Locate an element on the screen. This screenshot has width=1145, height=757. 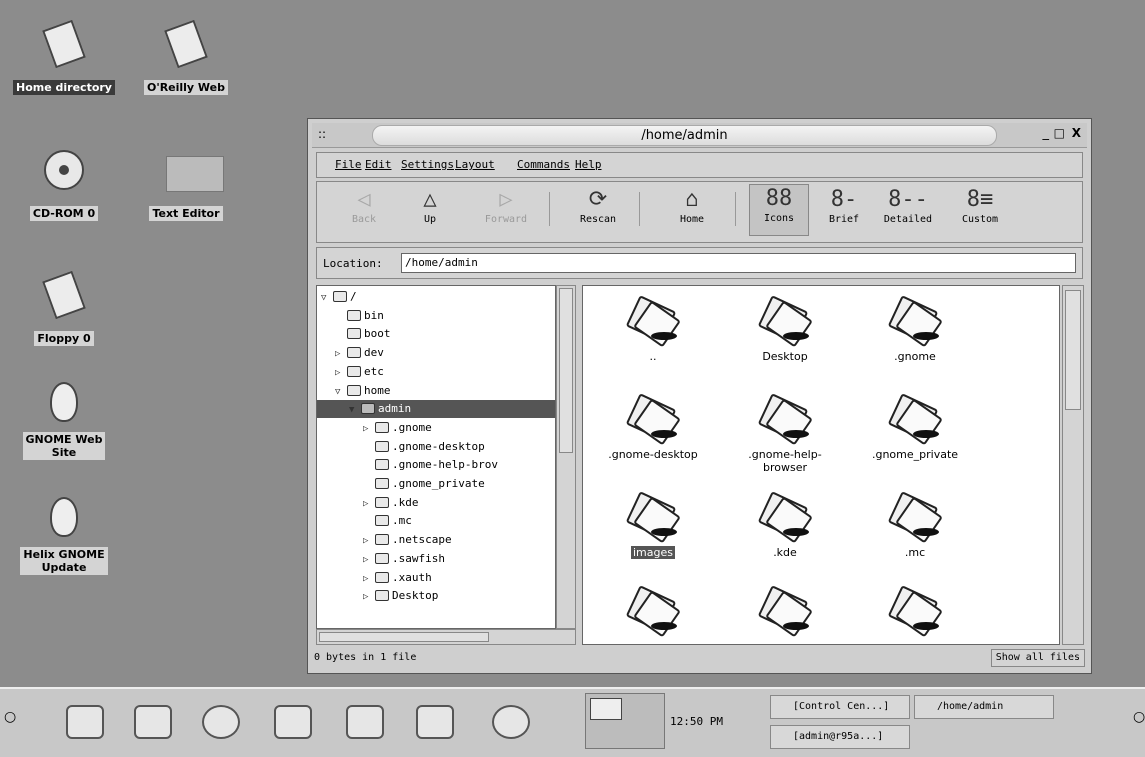
oreilly-web-desktop-icon: O'Reilly Web is located at coordinates (186, 54).